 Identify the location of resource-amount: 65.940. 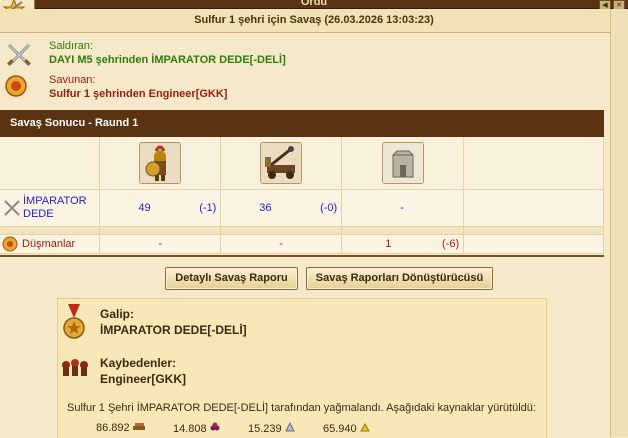
(340, 429).